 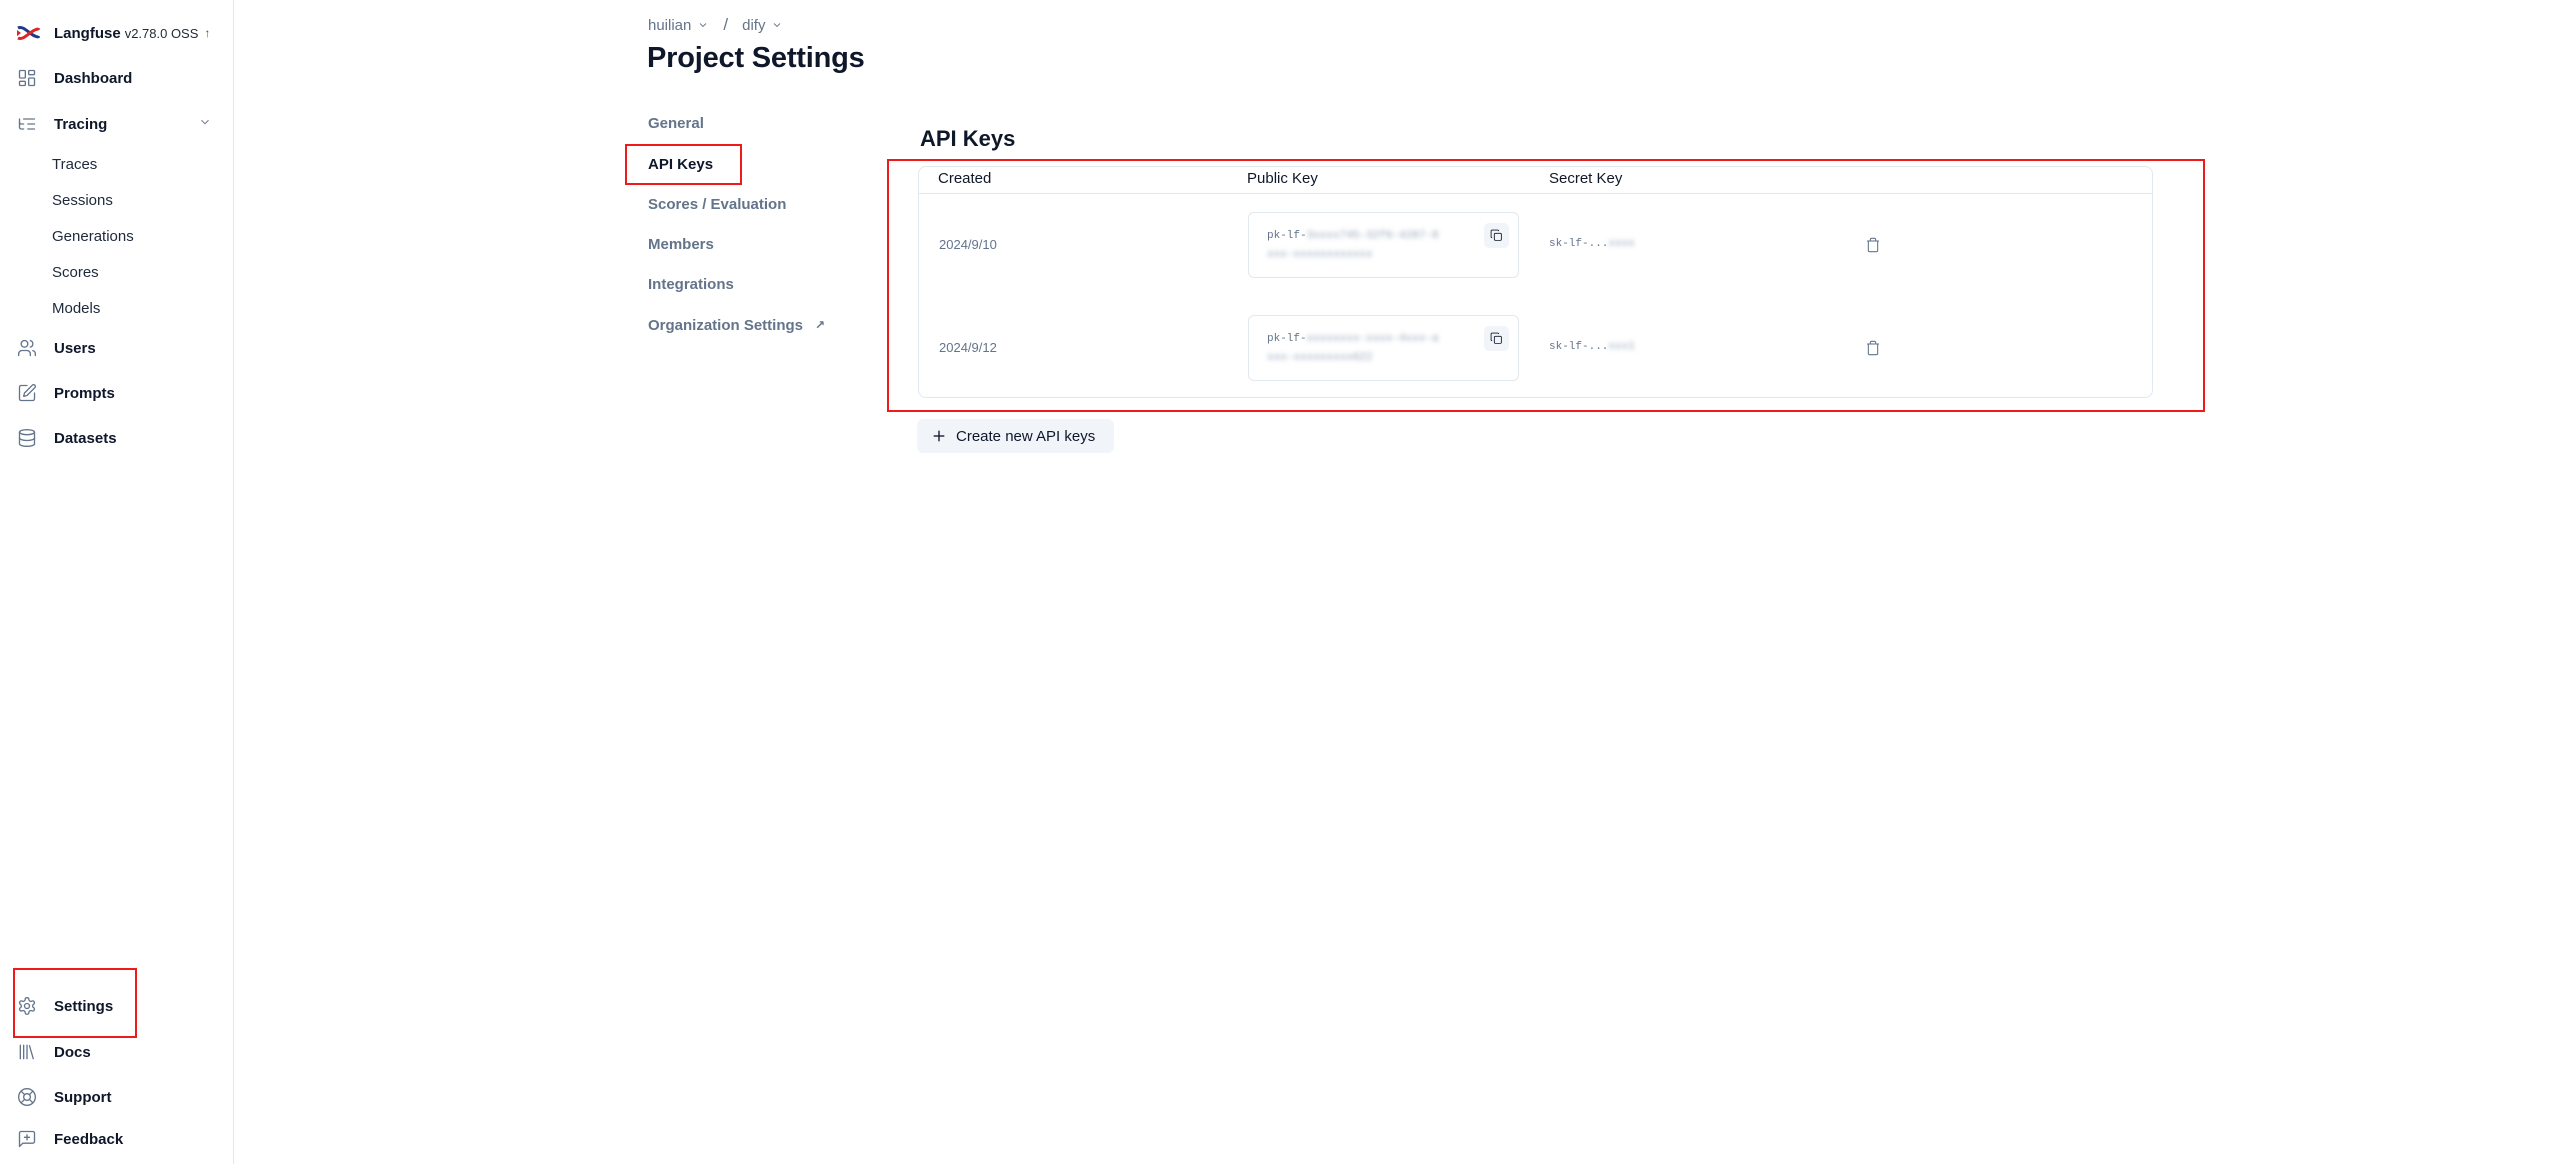 What do you see at coordinates (1621, 347) in the screenshot?
I see `secret-key-redacted: xxx1` at bounding box center [1621, 347].